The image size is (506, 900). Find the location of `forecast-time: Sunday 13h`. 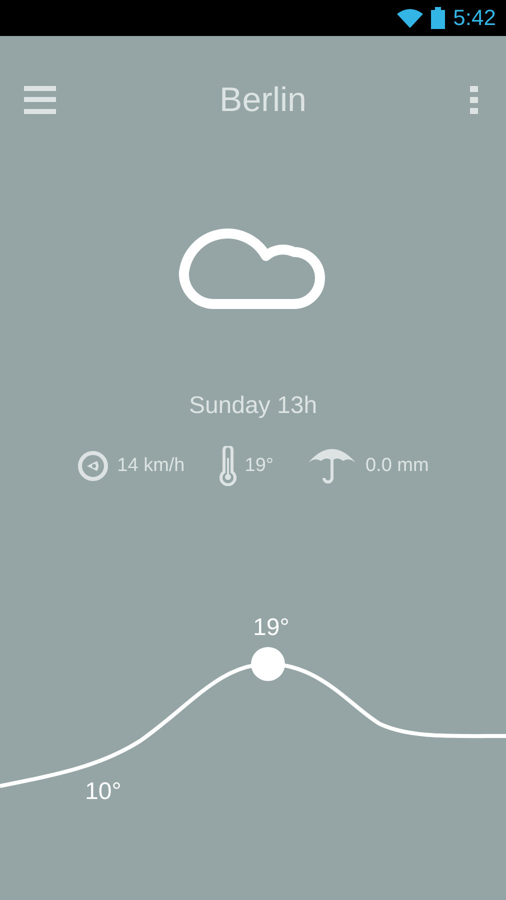

forecast-time: Sunday 13h is located at coordinates (253, 406).